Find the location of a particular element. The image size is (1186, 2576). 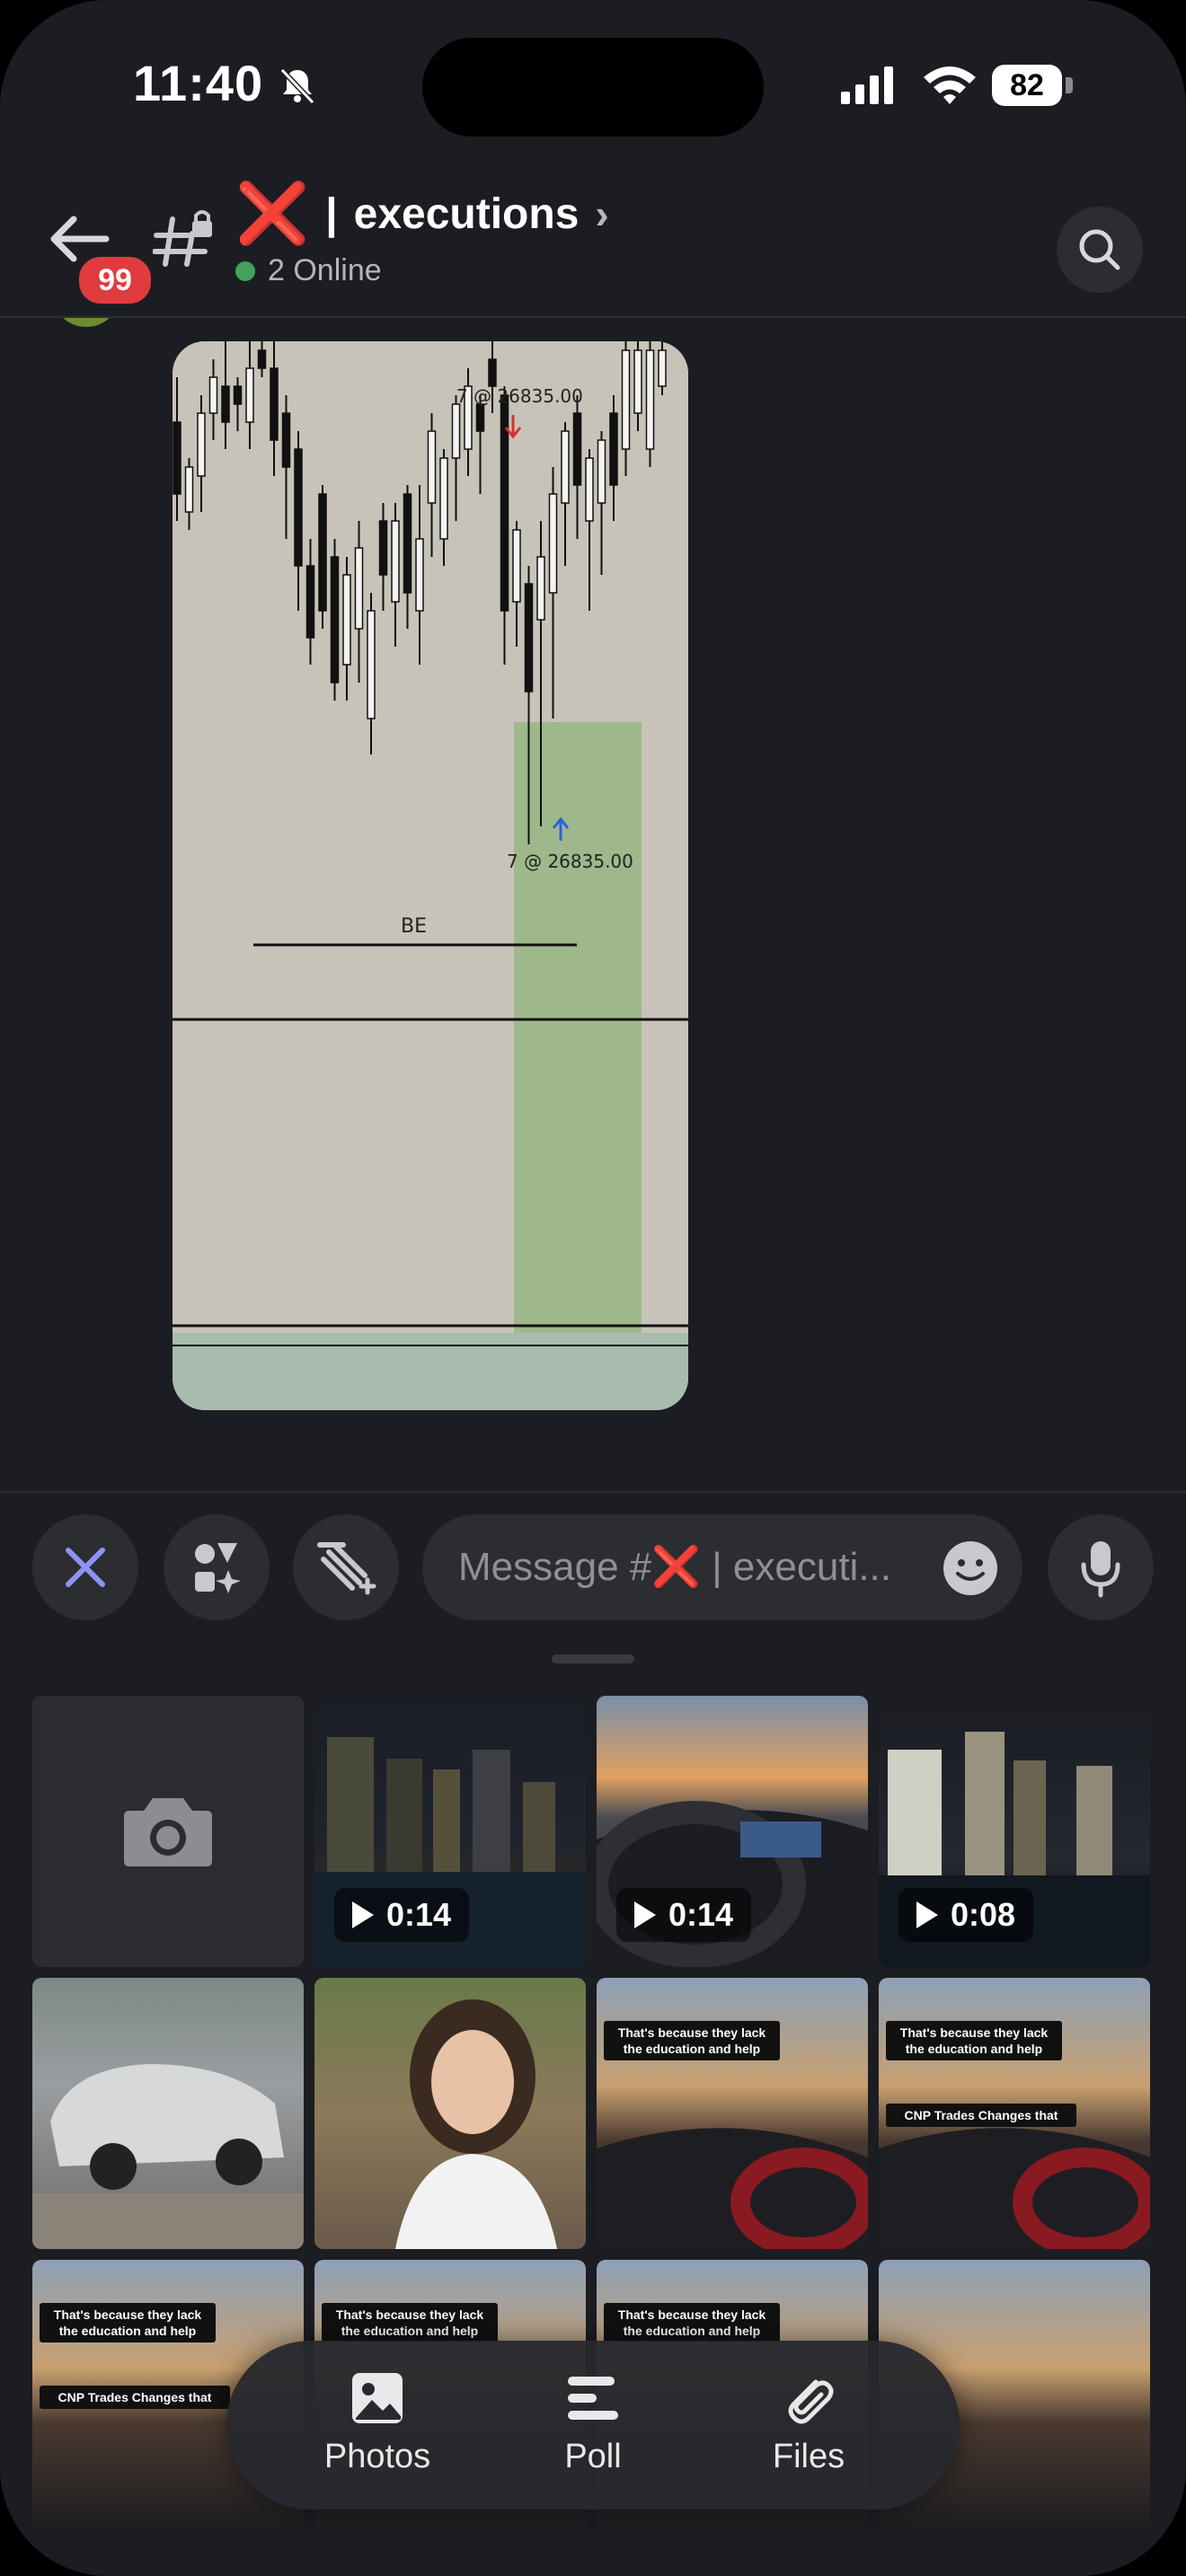

attachment-menu: Photos Poll Files is located at coordinates (593, 2425).